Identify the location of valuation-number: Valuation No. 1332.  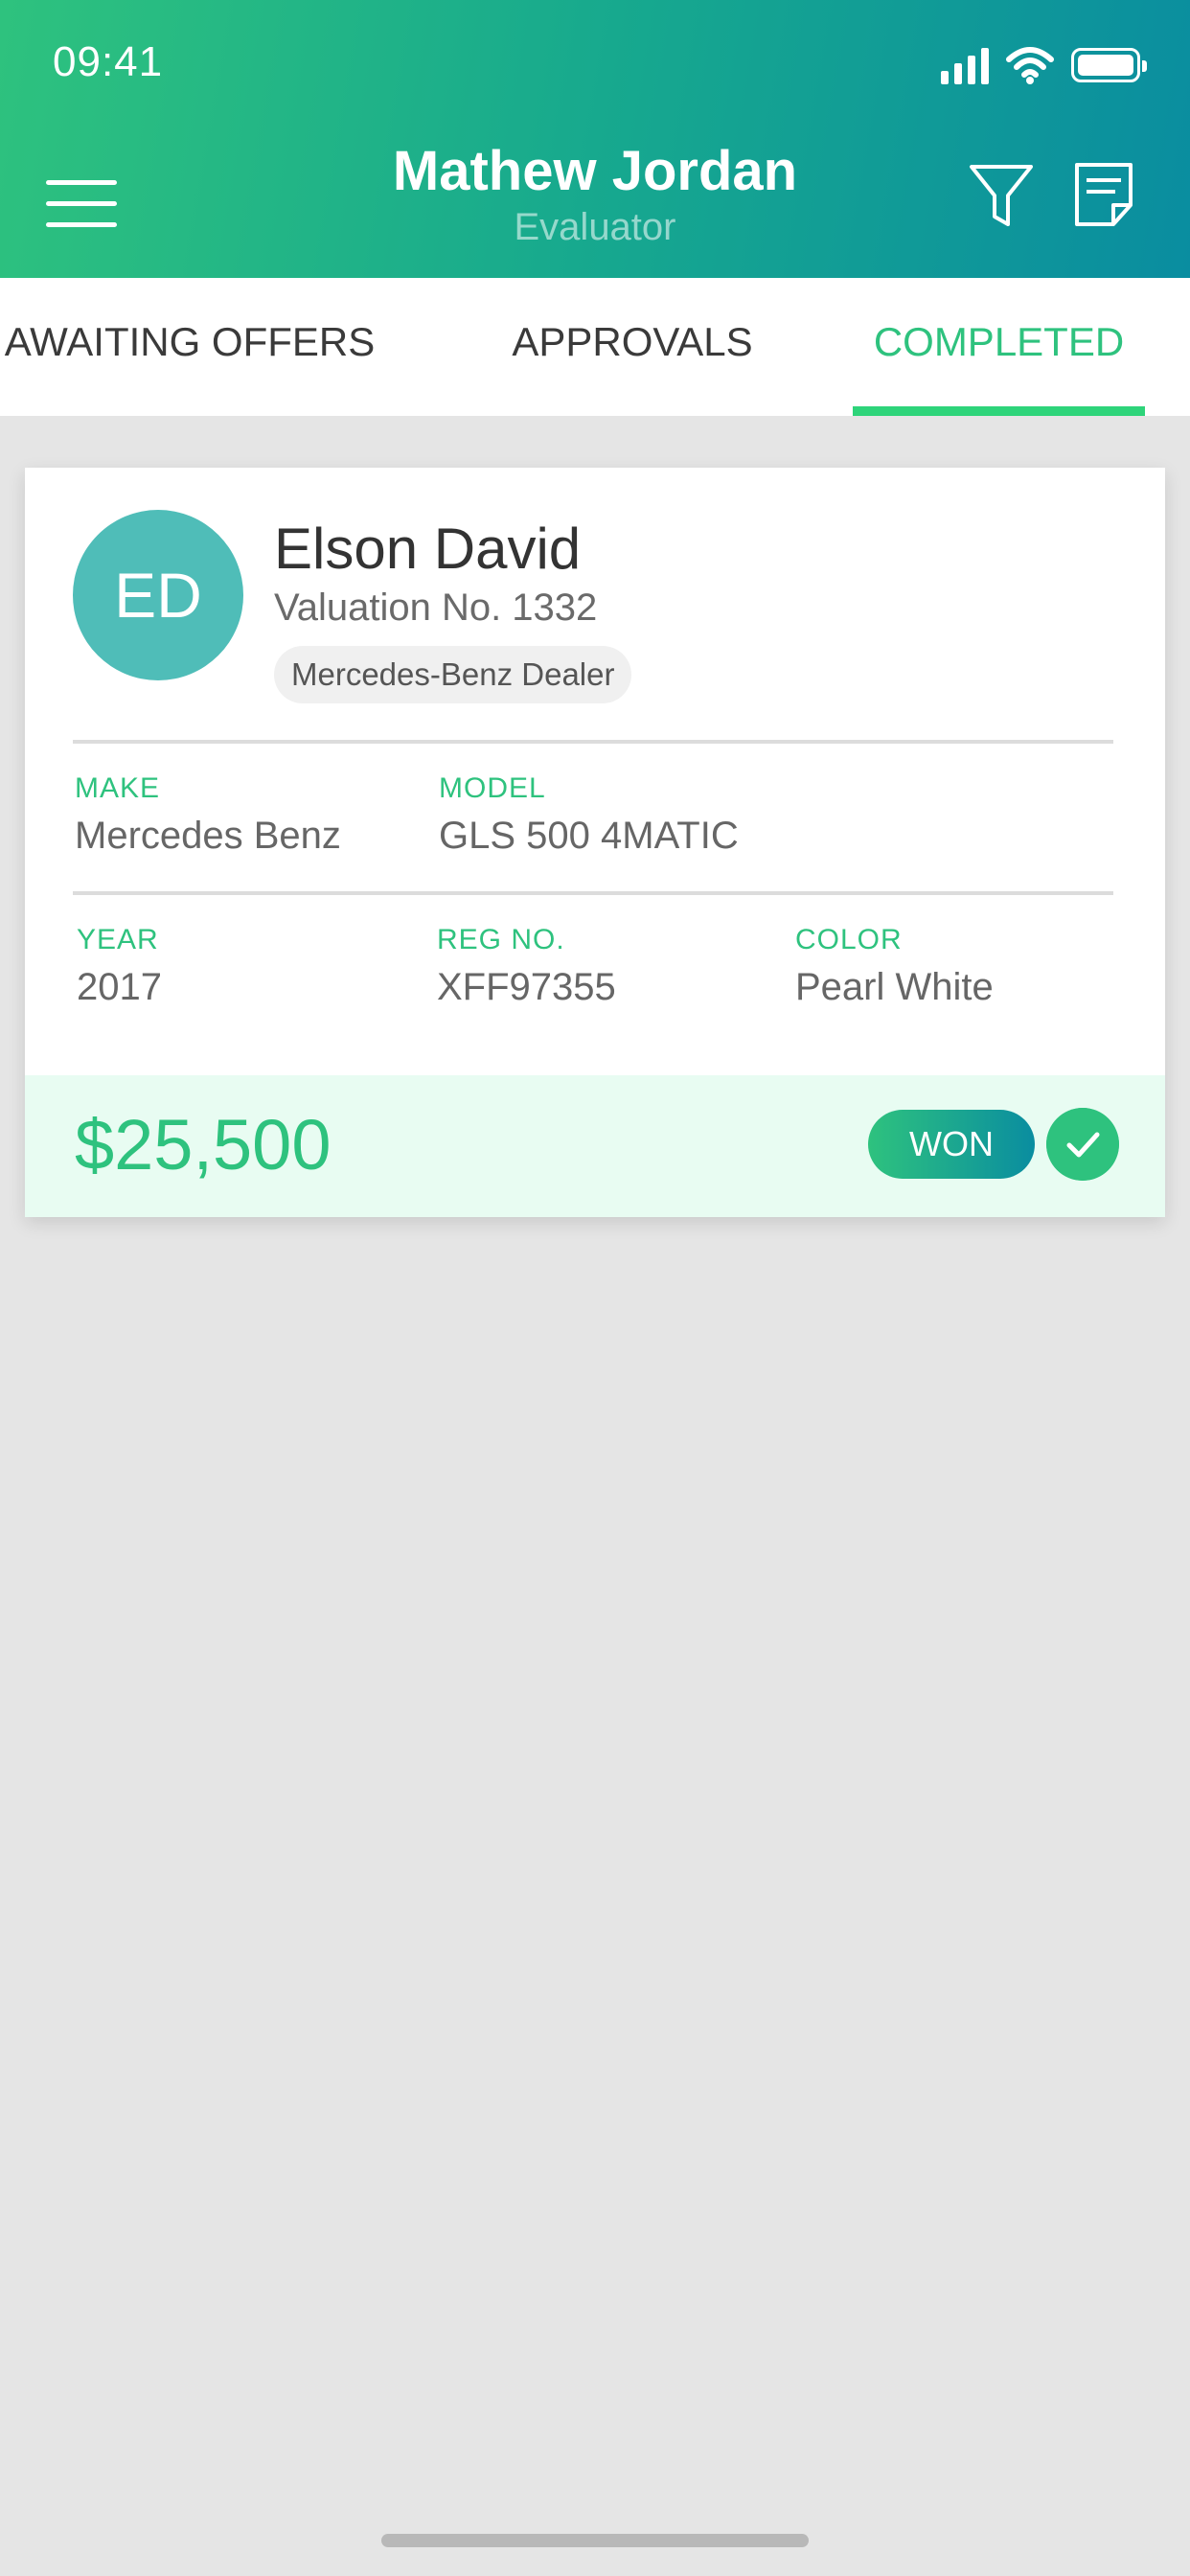
(436, 607).